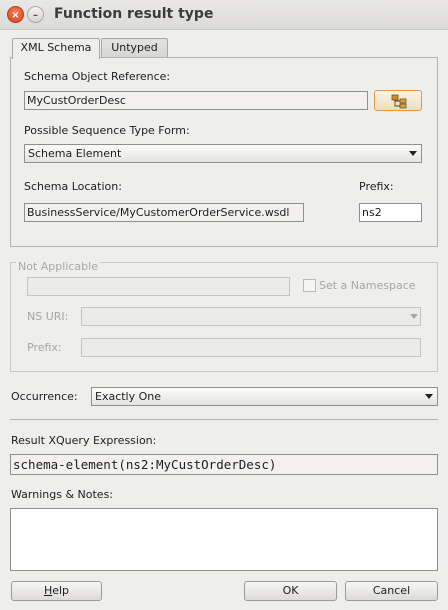 The height and width of the screenshot is (610, 448). I want to click on set-namespace-checkbox, so click(309, 285).